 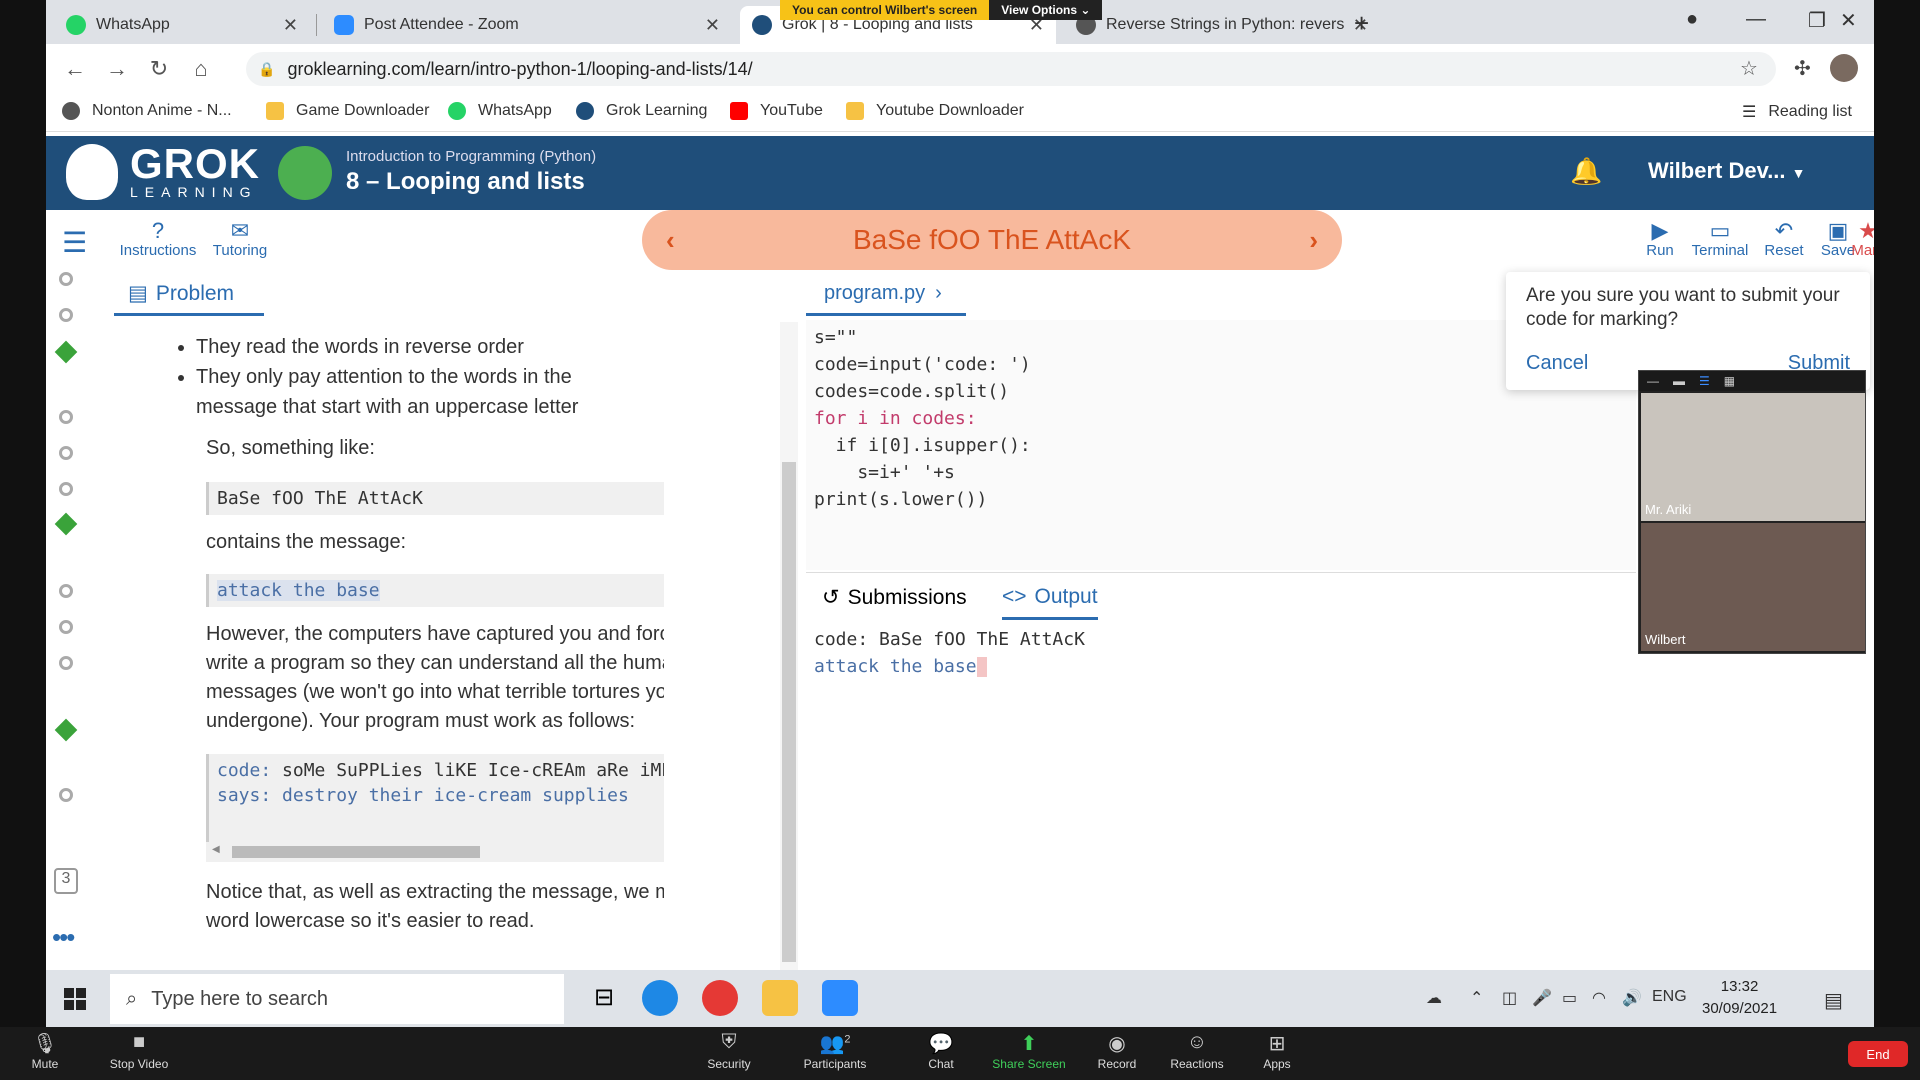 What do you see at coordinates (216, 849) in the screenshot?
I see `scroll-left-icon: ◀` at bounding box center [216, 849].